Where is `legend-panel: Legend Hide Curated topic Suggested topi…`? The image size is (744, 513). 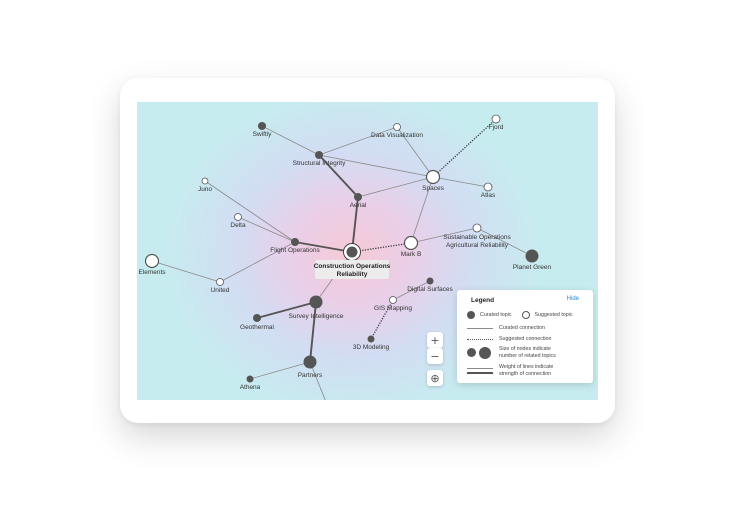 legend-panel: Legend Hide Curated topic Suggested topi… is located at coordinates (525, 336).